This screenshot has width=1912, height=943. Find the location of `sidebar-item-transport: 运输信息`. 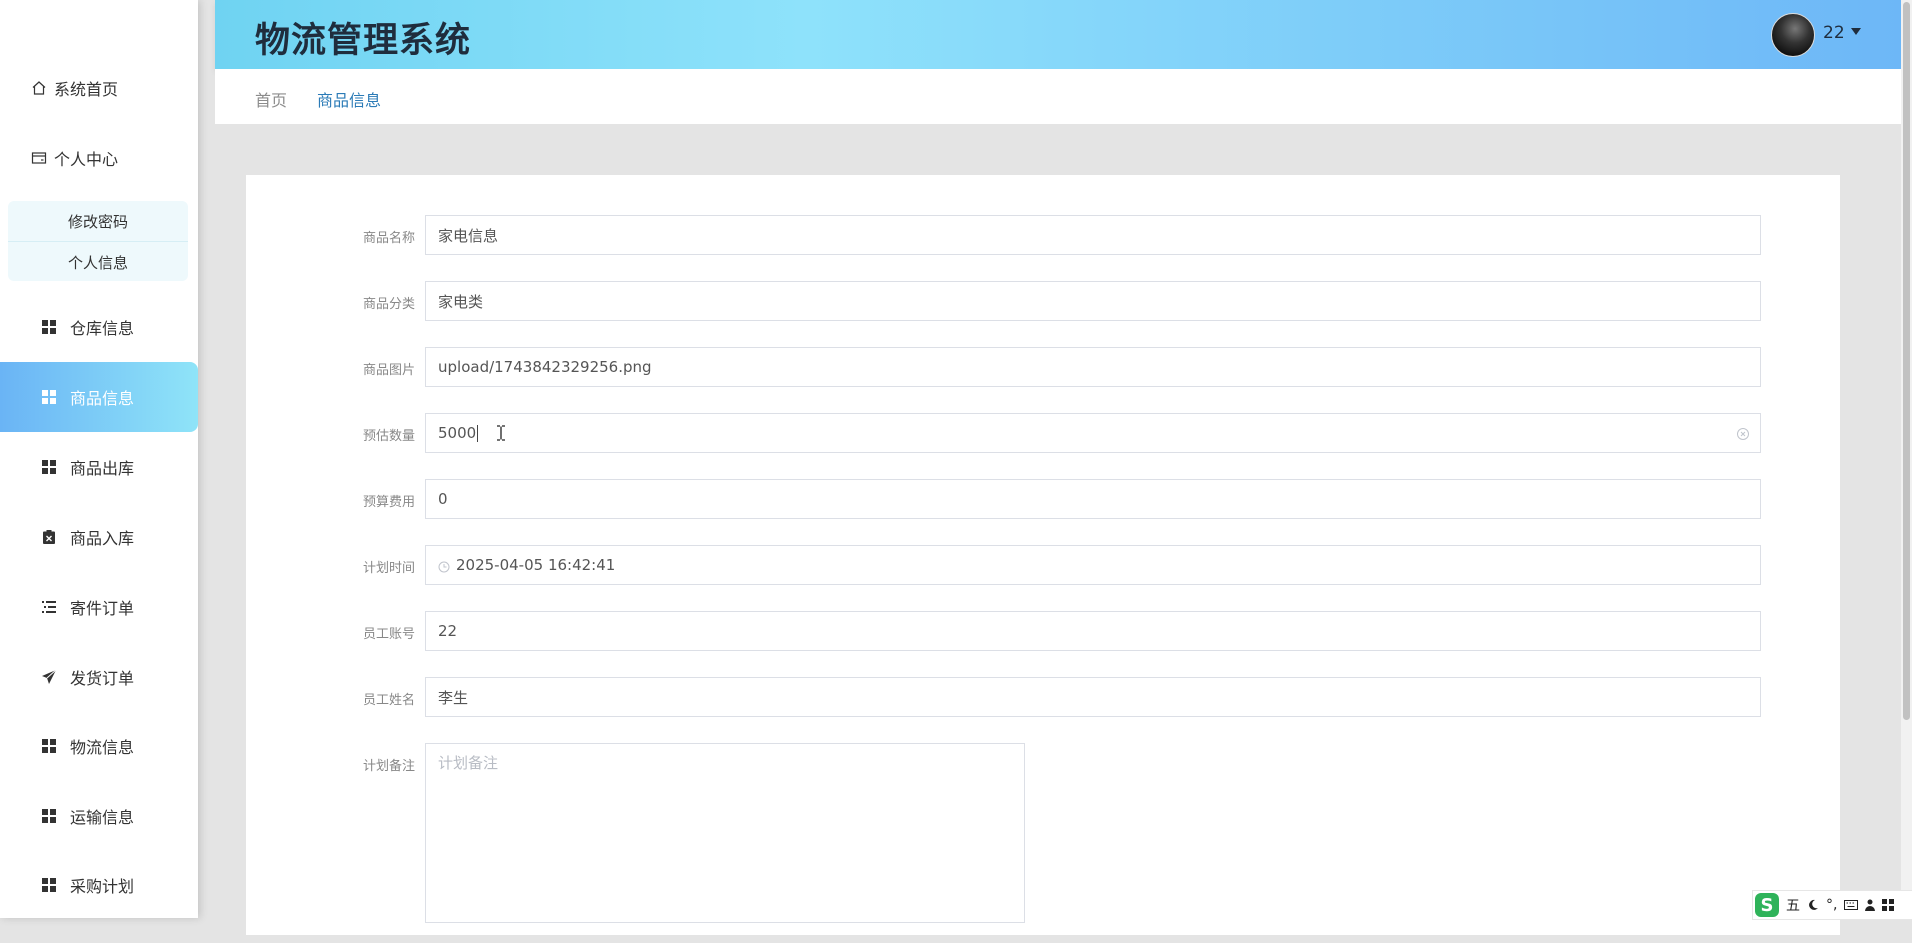

sidebar-item-transport: 运输信息 is located at coordinates (99, 816).